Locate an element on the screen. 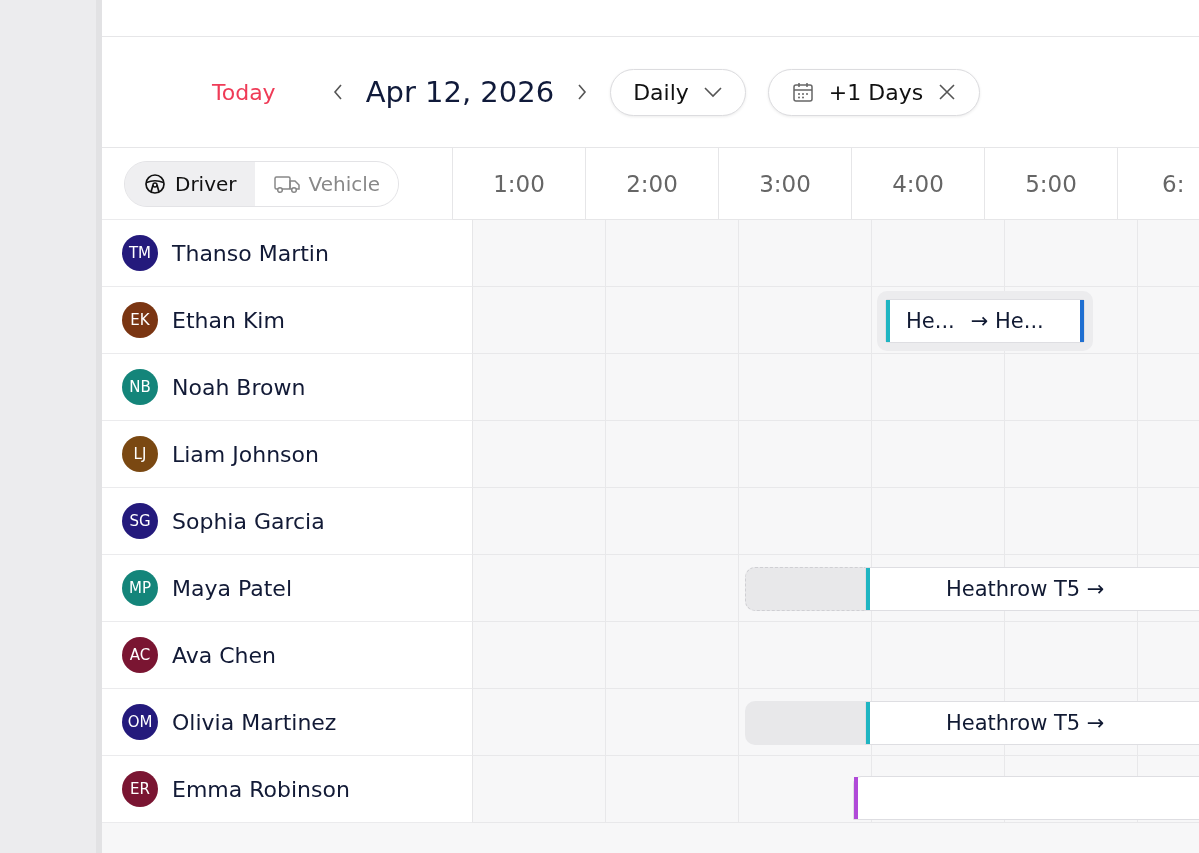 This screenshot has height=853, width=1199. close-icon is located at coordinates (947, 92).